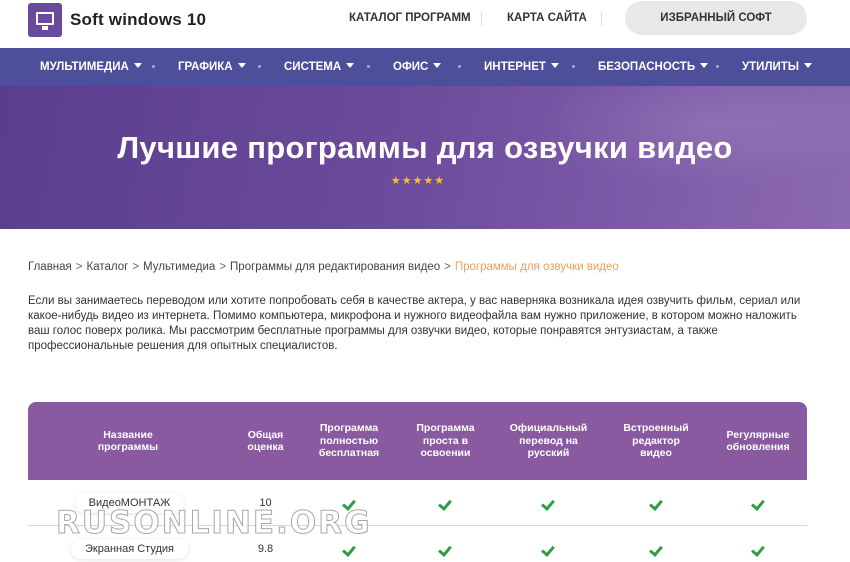  Describe the element at coordinates (418, 181) in the screenshot. I see `rating-stars: ★★★★★` at that location.